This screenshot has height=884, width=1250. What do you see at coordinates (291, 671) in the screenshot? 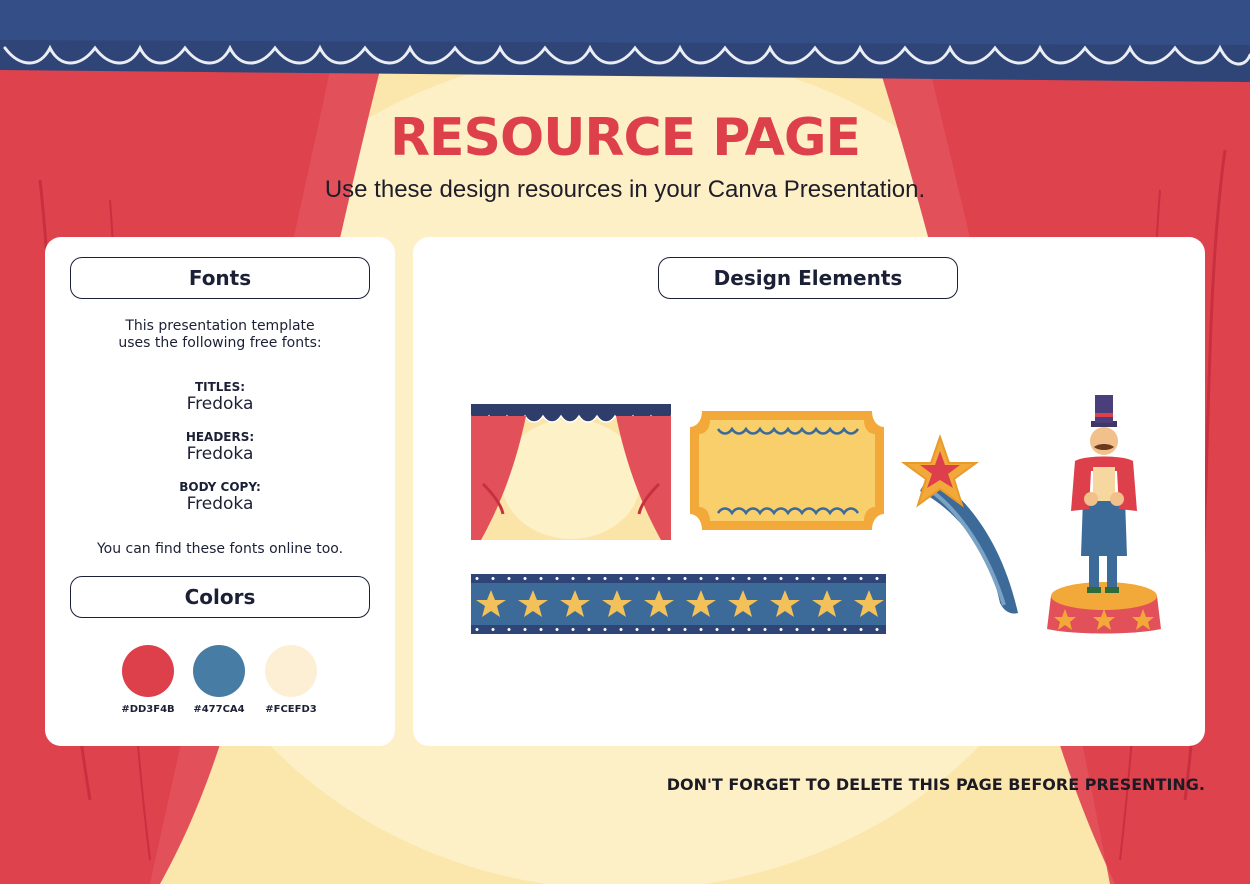
I see `color-swatch-cream` at bounding box center [291, 671].